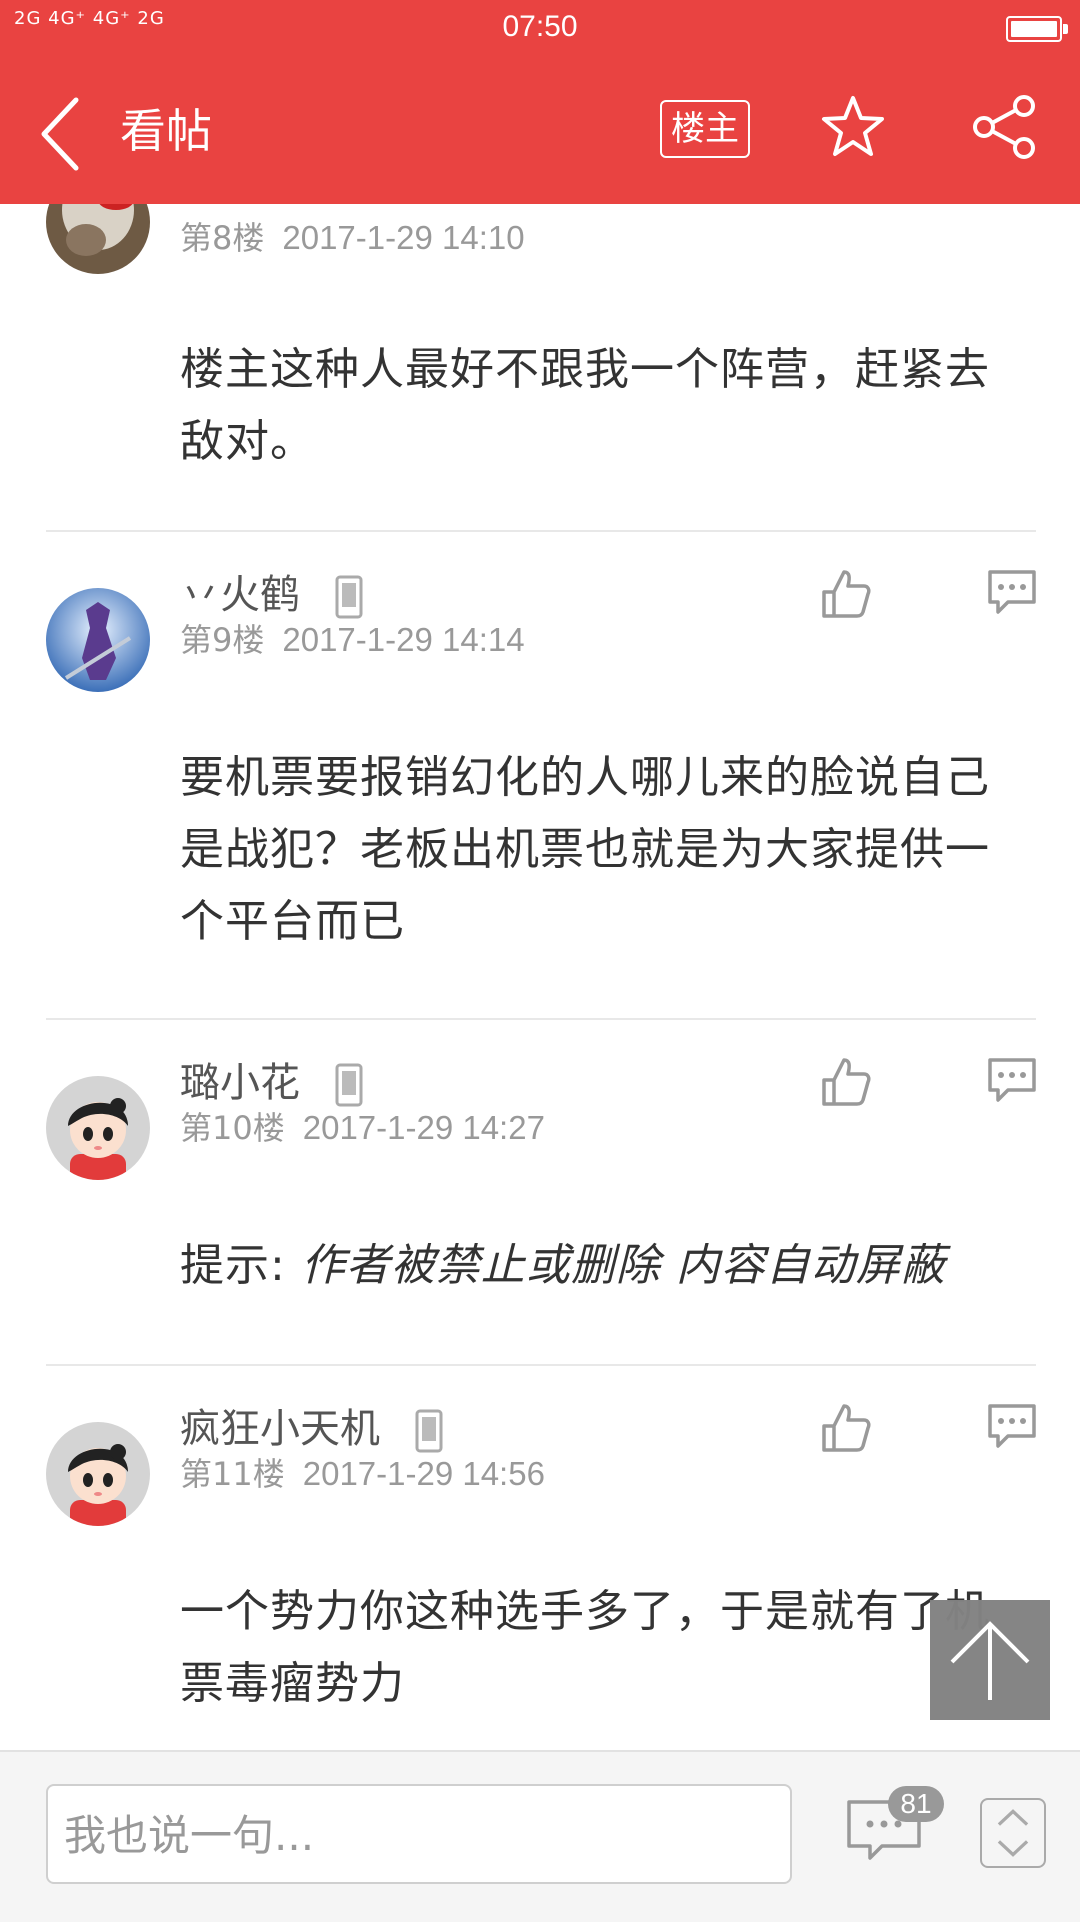 Image resolution: width=1080 pixels, height=1922 pixels. I want to click on post-content: 提示: 作者被禁止或删除 内容自动屏蔽, so click(600, 1266).